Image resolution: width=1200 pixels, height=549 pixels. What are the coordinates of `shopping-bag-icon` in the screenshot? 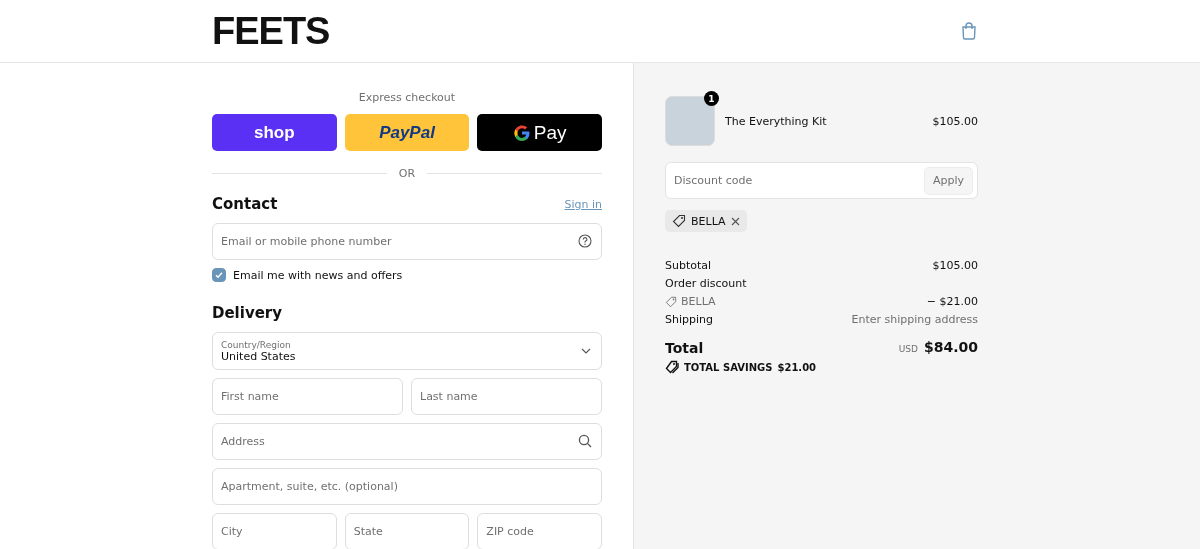 It's located at (969, 31).